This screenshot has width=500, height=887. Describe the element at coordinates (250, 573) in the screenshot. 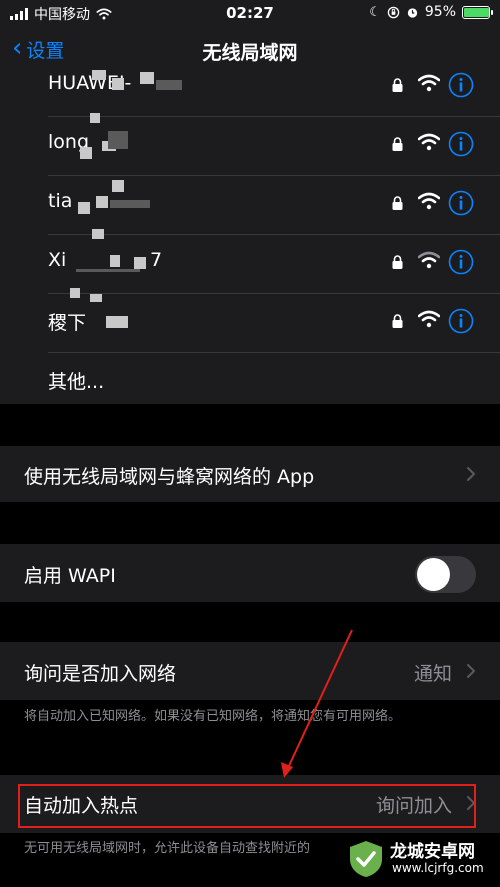

I see `wapi-row: 启用 WAPI` at that location.